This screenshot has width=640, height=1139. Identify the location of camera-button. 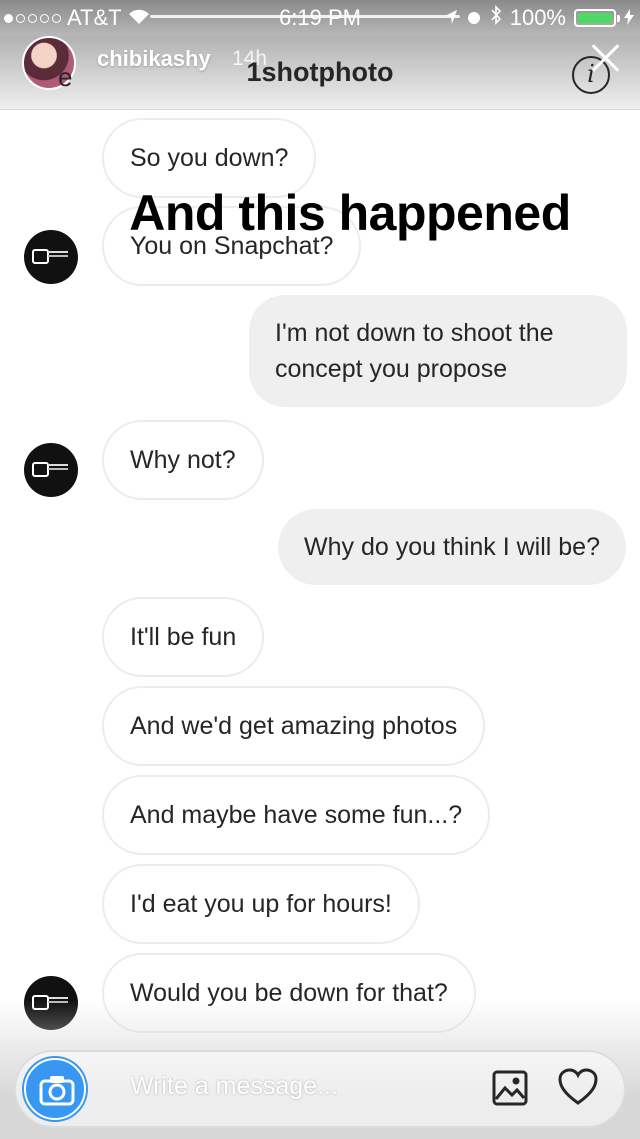
(55, 1089).